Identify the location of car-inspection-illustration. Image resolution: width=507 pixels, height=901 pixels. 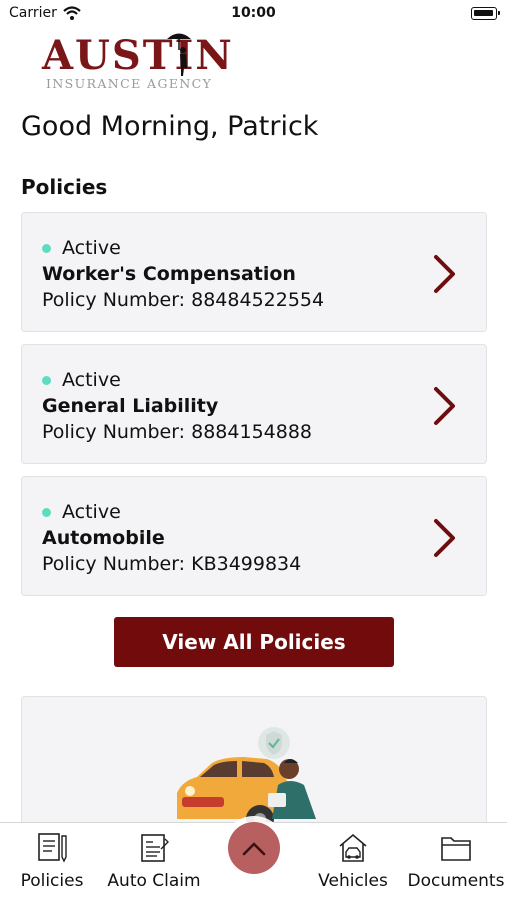
(246, 780).